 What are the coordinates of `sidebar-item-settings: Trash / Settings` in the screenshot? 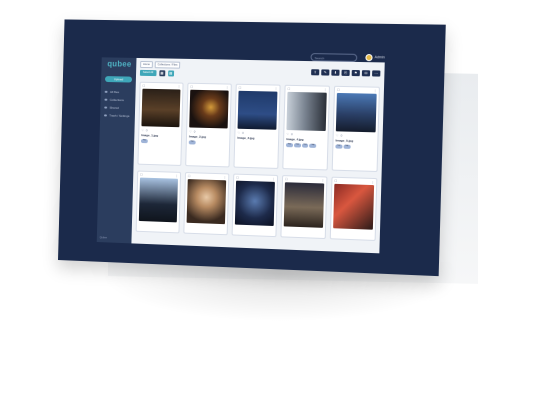 It's located at (118, 115).